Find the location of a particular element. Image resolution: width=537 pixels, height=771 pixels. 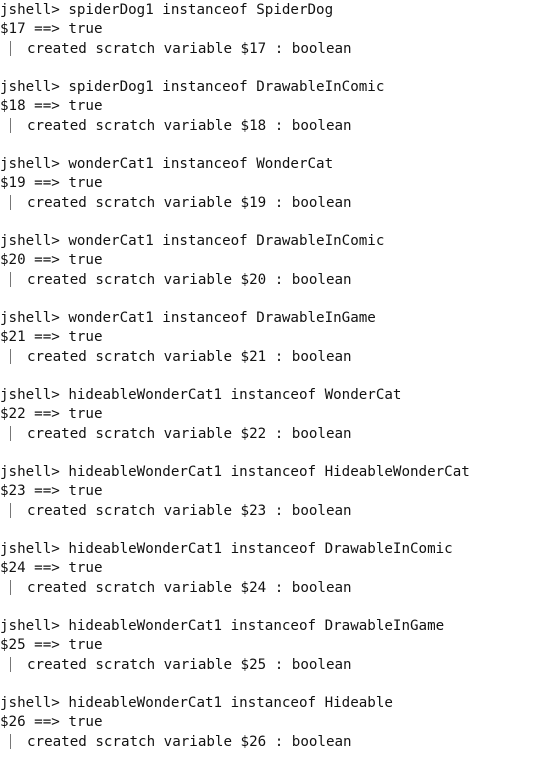

command-line: jshell> wonderCat1 instanceof WonderCat is located at coordinates (268, 164).